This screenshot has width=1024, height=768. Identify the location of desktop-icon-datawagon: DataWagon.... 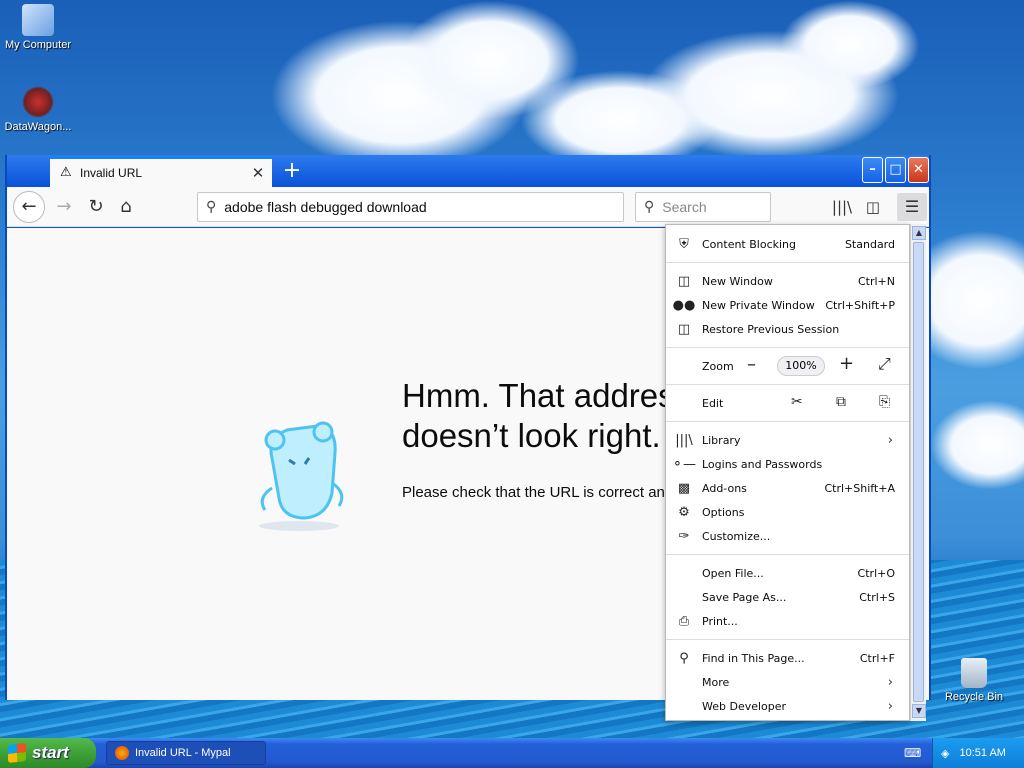
(39, 109).